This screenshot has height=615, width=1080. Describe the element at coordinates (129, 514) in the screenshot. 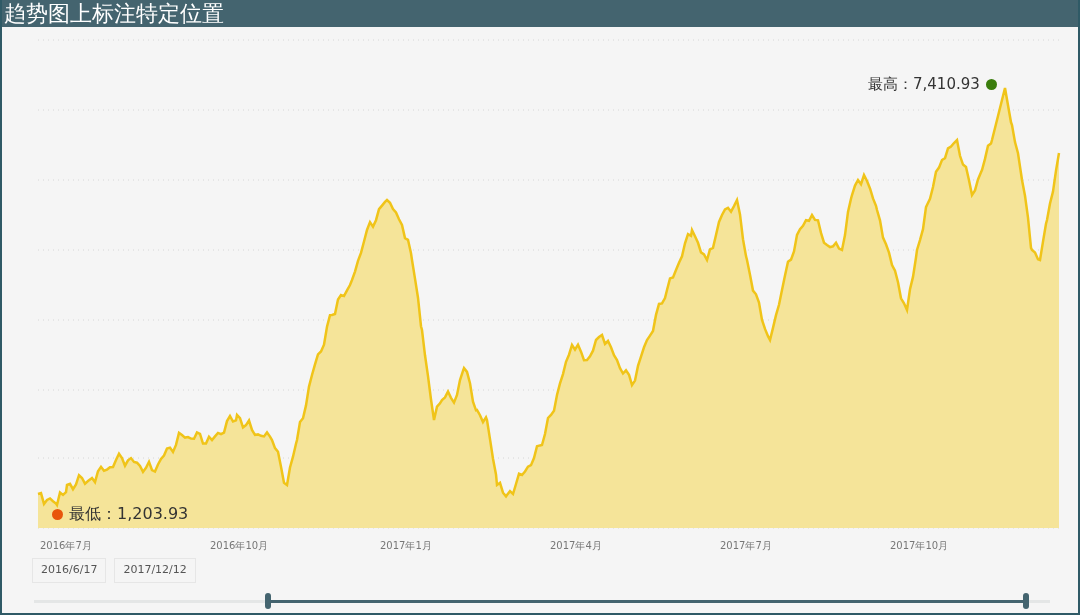

I see `low-value-label: 最低：1,203.93` at that location.